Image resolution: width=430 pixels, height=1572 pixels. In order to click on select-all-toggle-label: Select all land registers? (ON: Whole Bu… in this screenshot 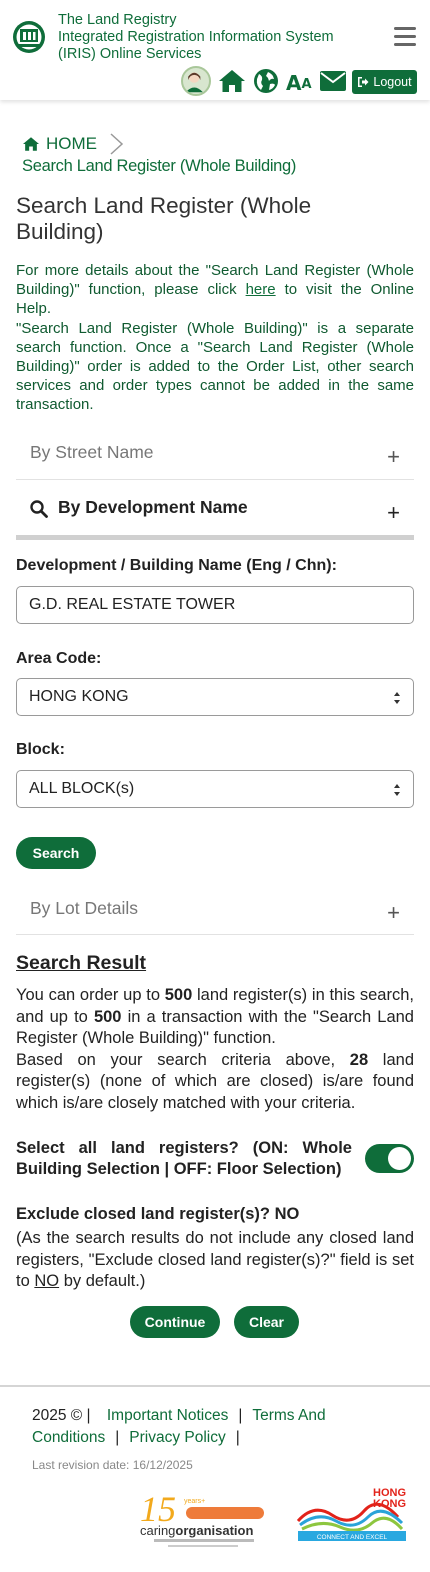, I will do `click(184, 1158)`.